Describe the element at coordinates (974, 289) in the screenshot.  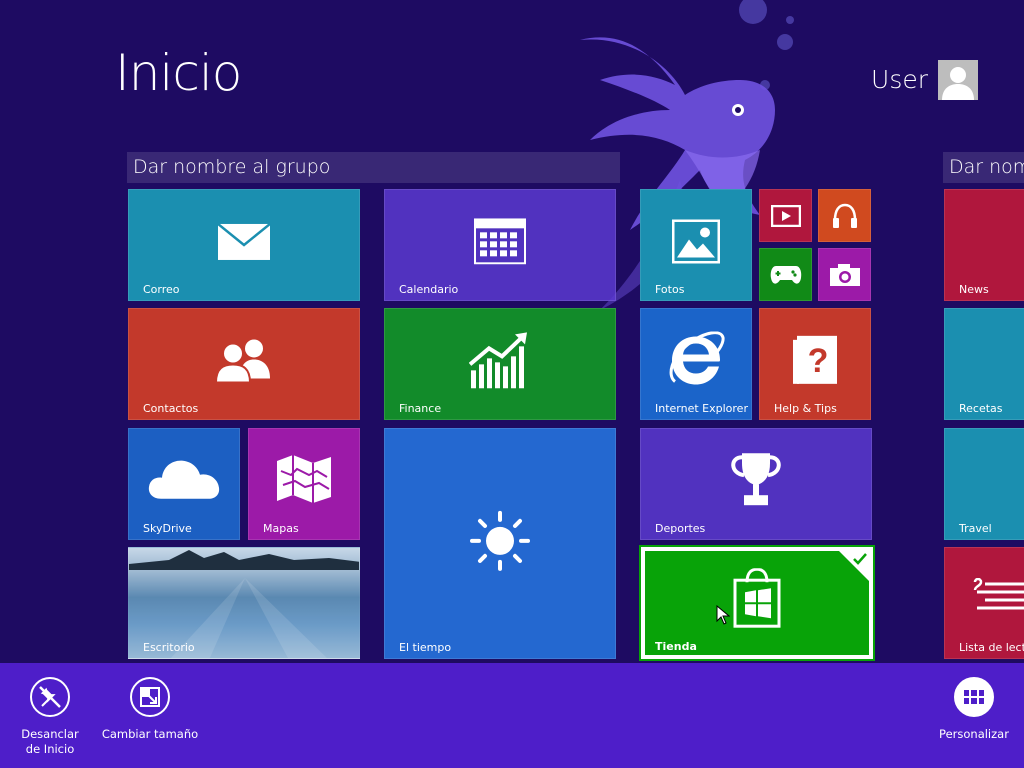
I see `tile-label: News` at that location.